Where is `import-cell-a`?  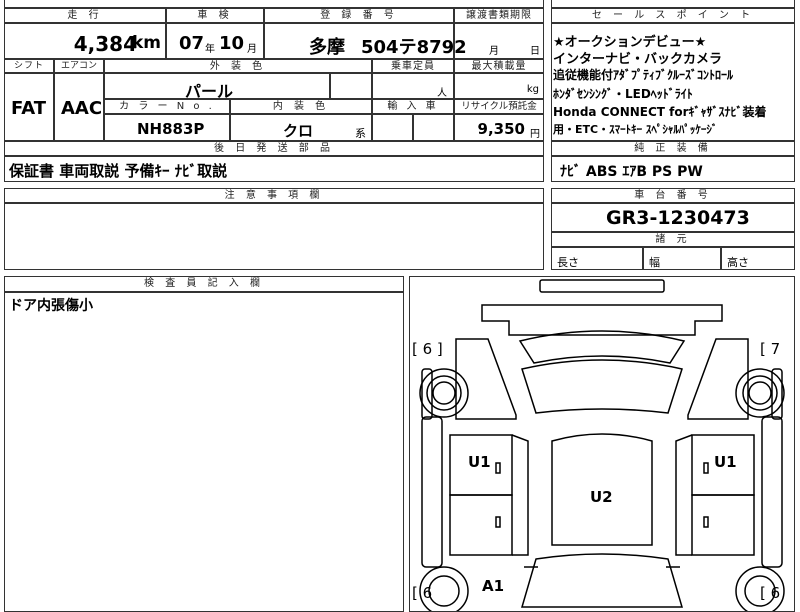 import-cell-a is located at coordinates (392, 127).